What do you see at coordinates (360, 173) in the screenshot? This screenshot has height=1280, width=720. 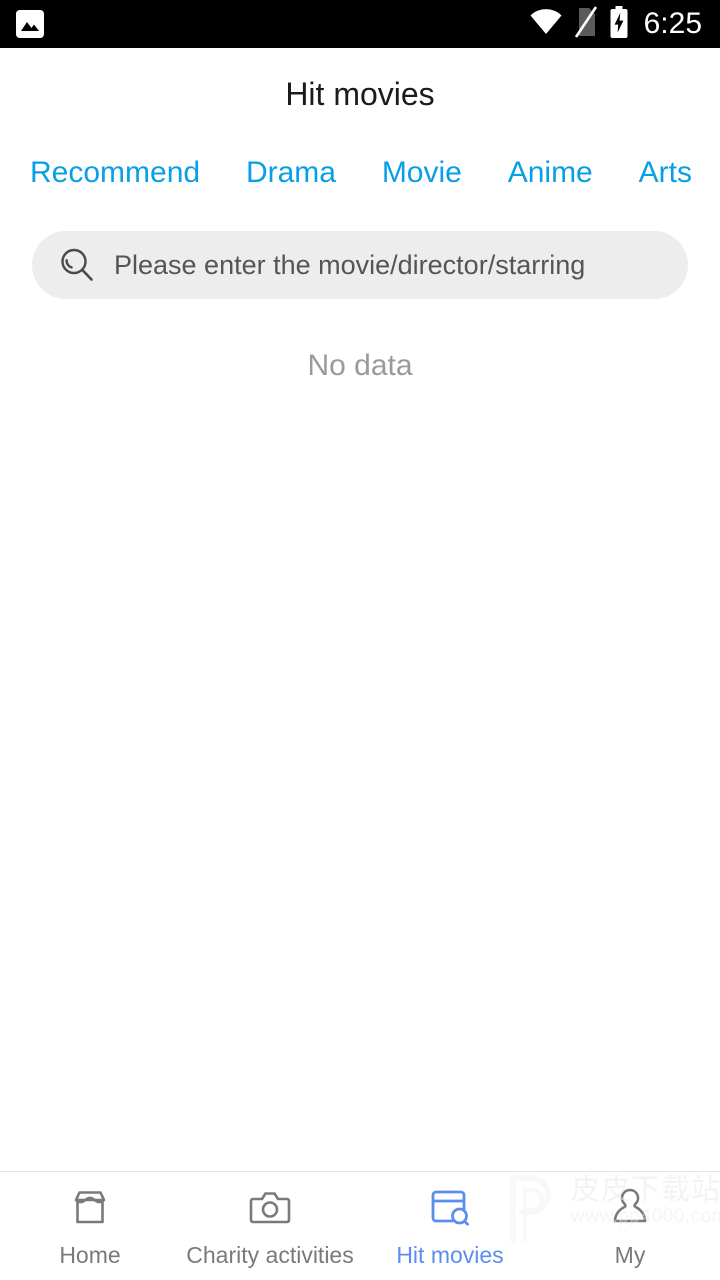 I see `category-tab-strip: Recommend Drama Movie Anime Arts` at bounding box center [360, 173].